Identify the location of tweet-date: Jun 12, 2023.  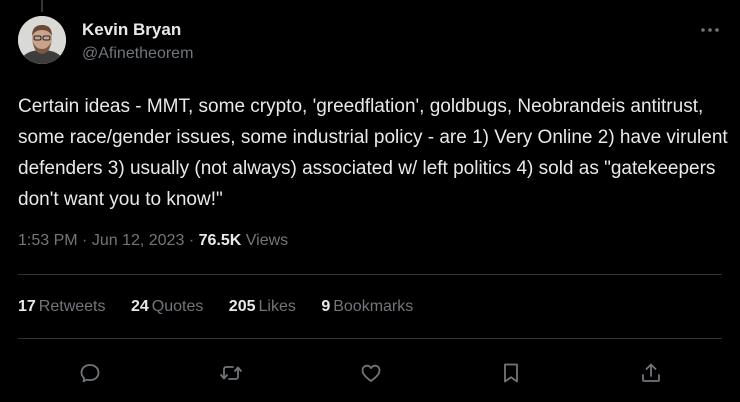
(138, 240).